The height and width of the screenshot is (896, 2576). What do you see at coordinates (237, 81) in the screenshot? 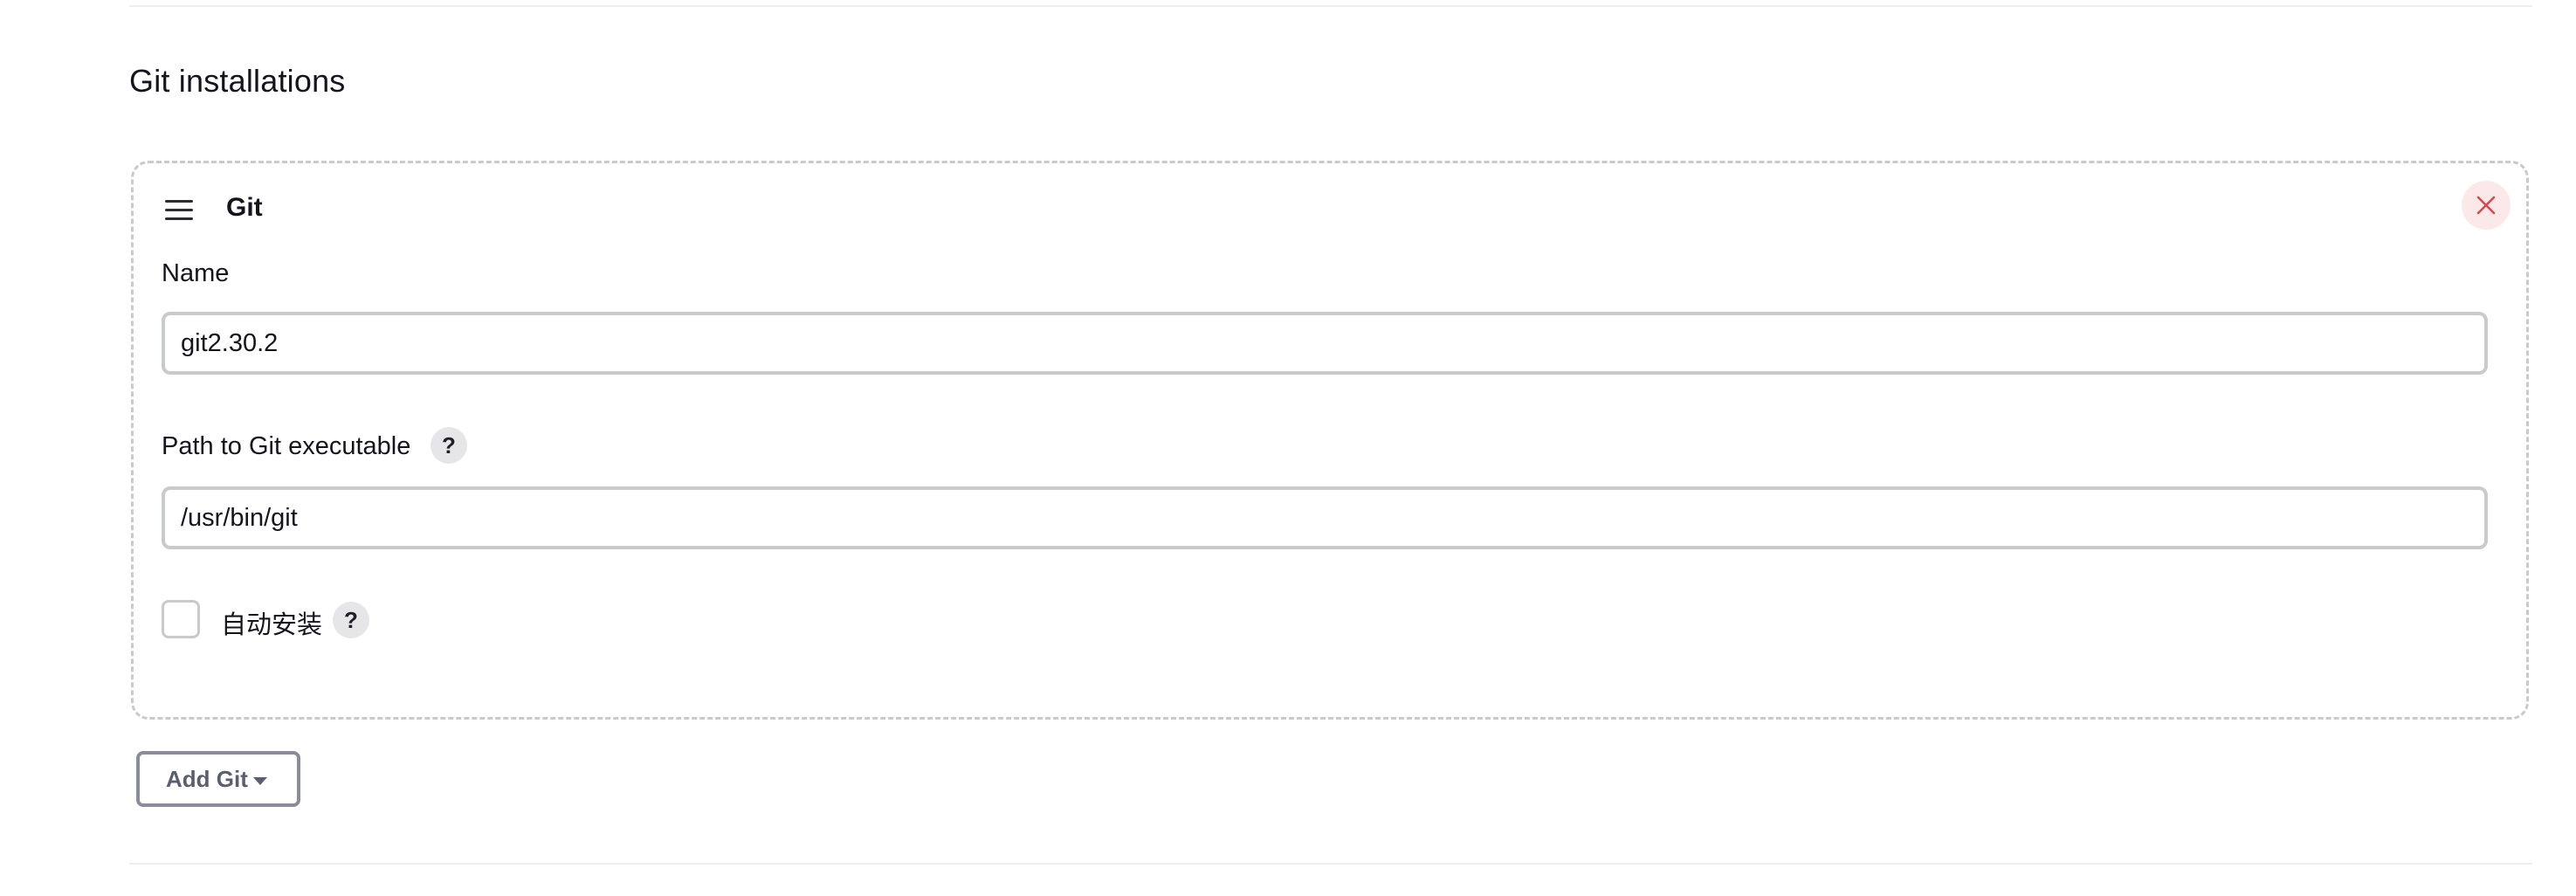
I see `section-title: Git installations` at bounding box center [237, 81].